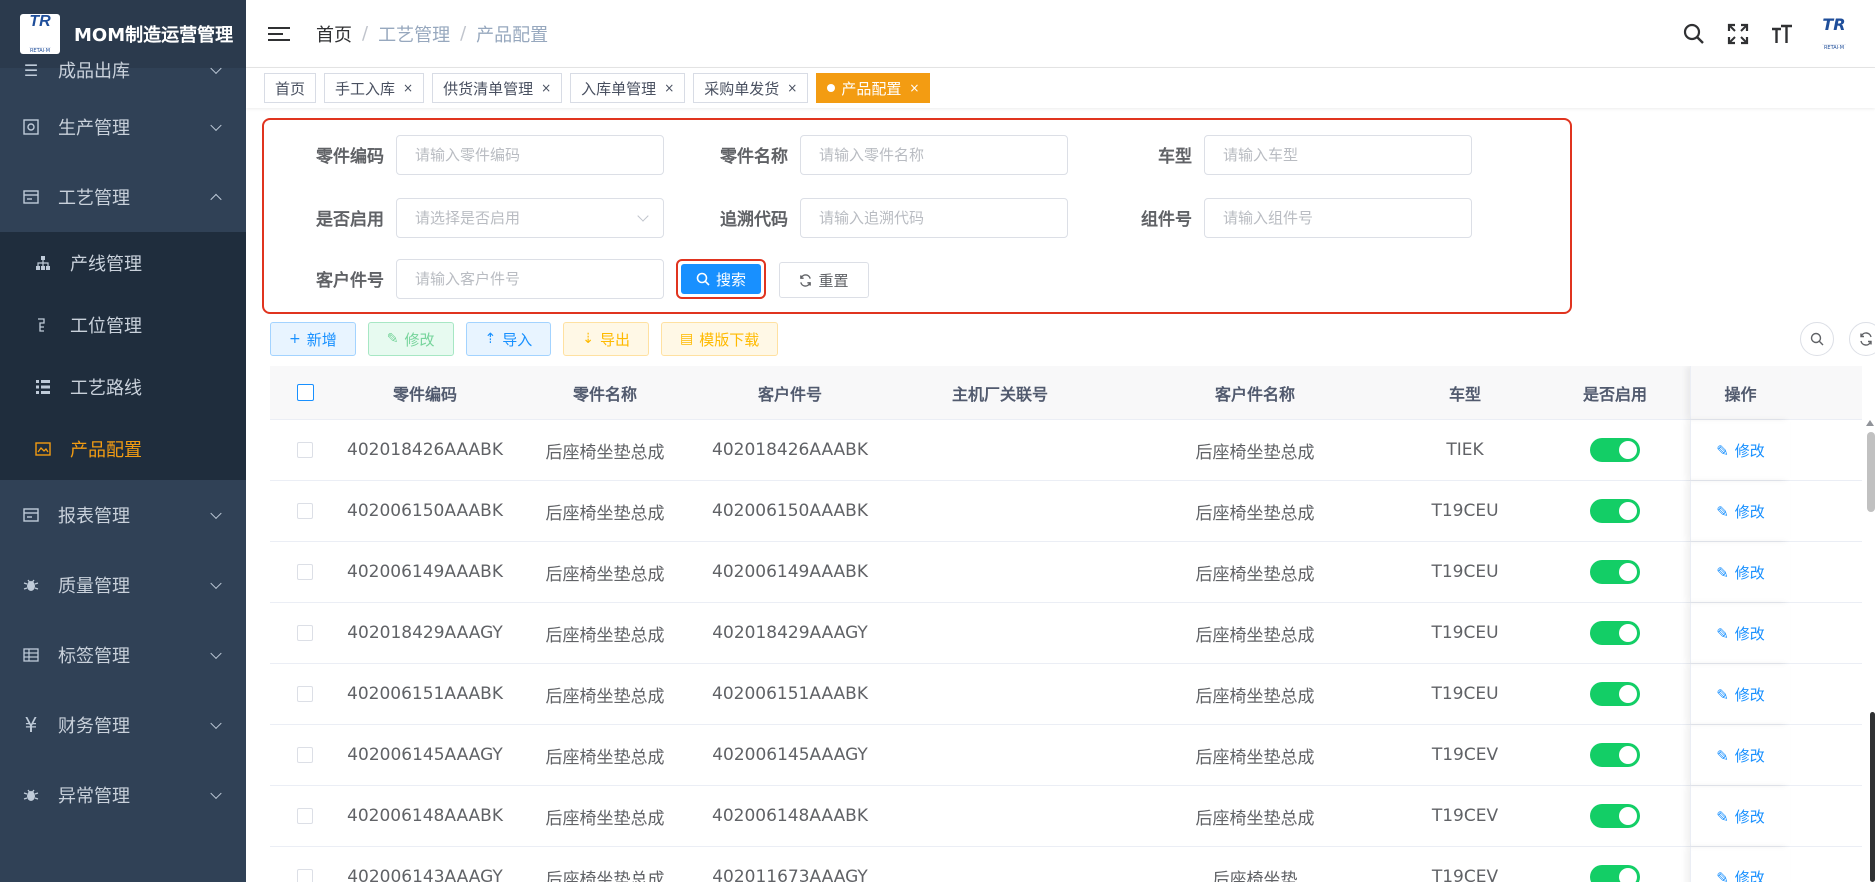 This screenshot has height=882, width=1875. I want to click on sidebar-item-process-route: 工艺路线, so click(123, 387).